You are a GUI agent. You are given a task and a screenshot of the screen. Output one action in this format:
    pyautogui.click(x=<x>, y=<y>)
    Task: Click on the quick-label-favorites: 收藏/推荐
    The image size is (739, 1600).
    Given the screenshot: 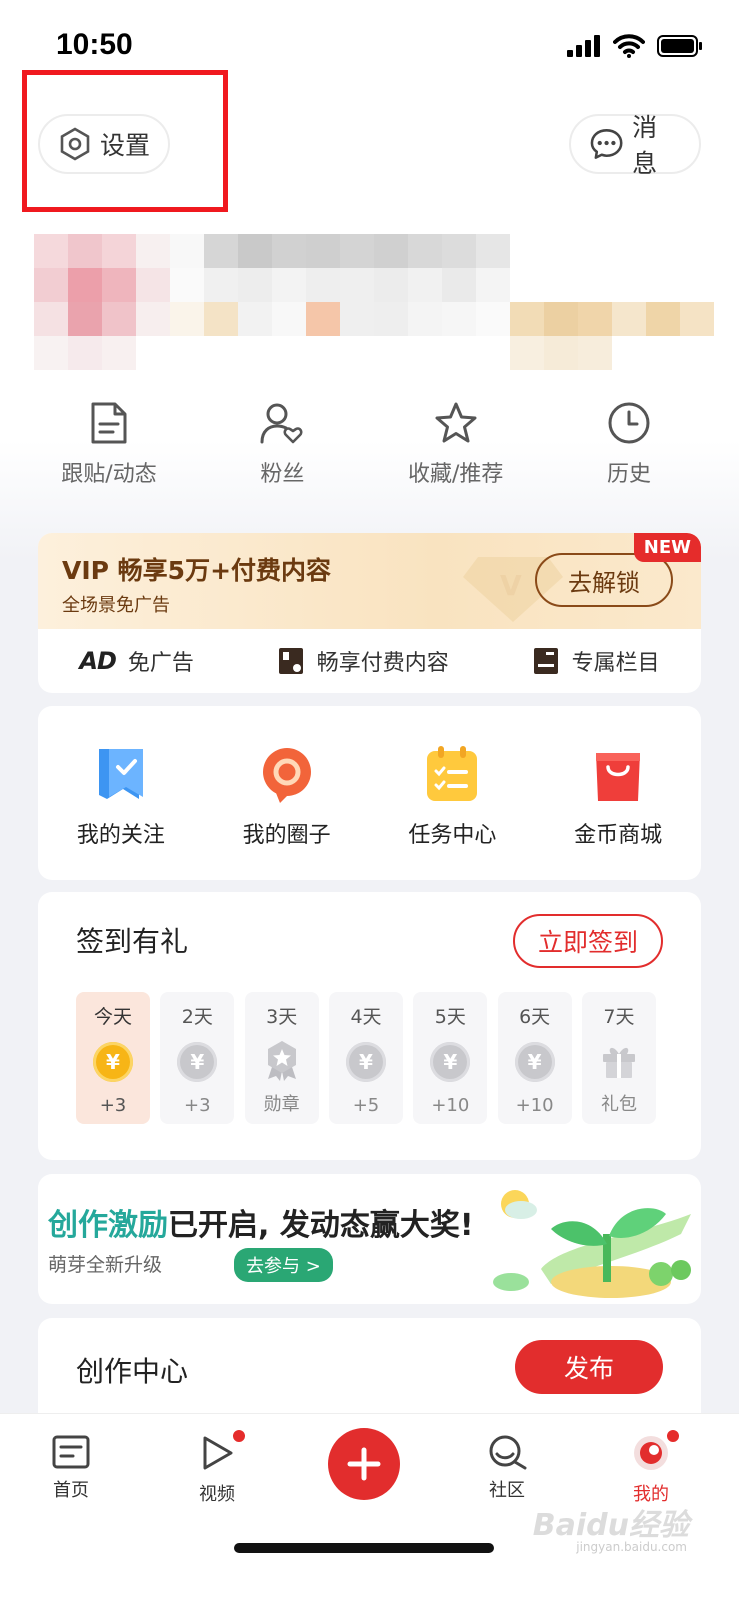 What is the action you would take?
    pyautogui.click(x=455, y=474)
    